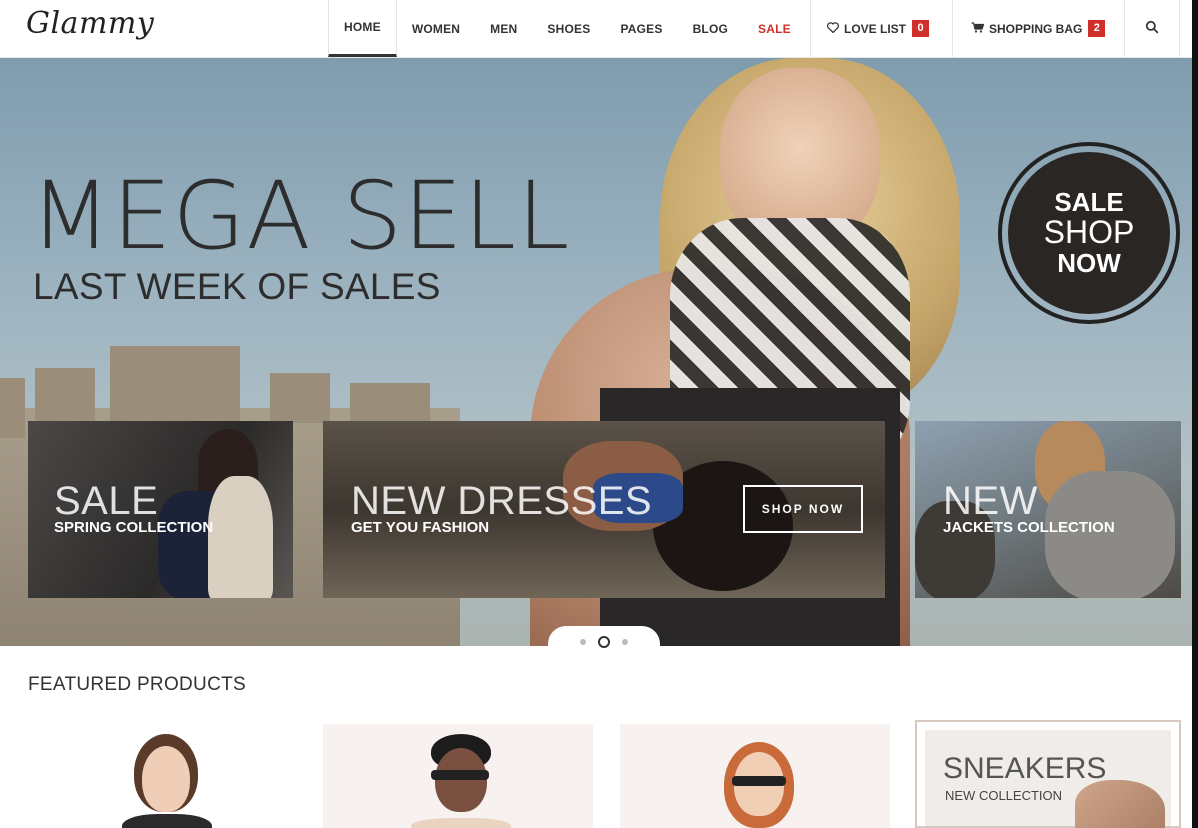  What do you see at coordinates (420, 527) in the screenshot?
I see `promo-2-subtitle: GET YOU FASHION` at bounding box center [420, 527].